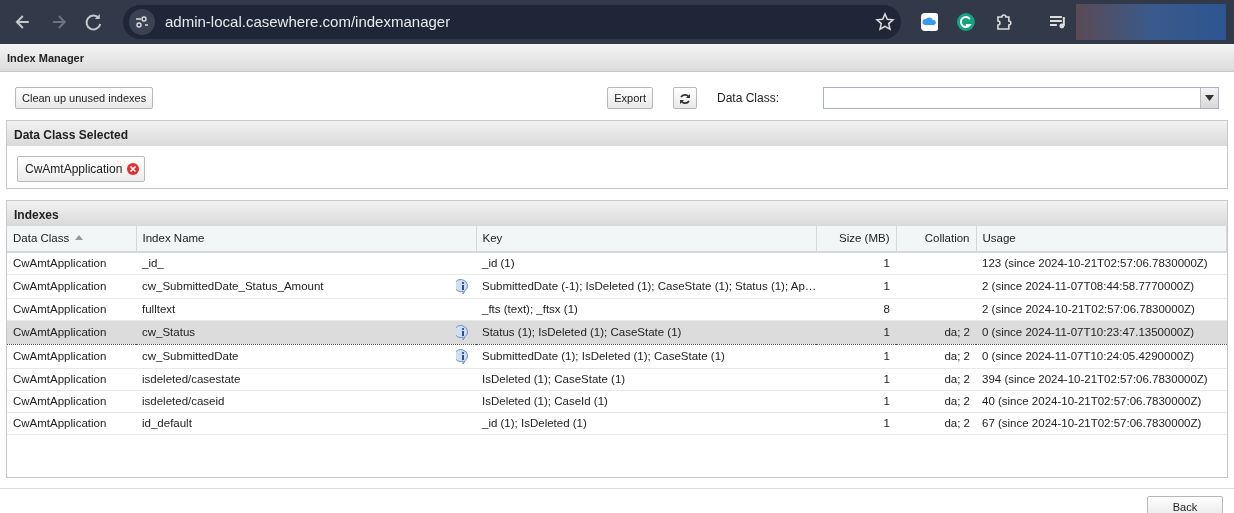 Image resolution: width=1234 pixels, height=513 pixels. Describe the element at coordinates (84, 98) in the screenshot. I see `cleanup-button: Clean up unused indexes` at that location.